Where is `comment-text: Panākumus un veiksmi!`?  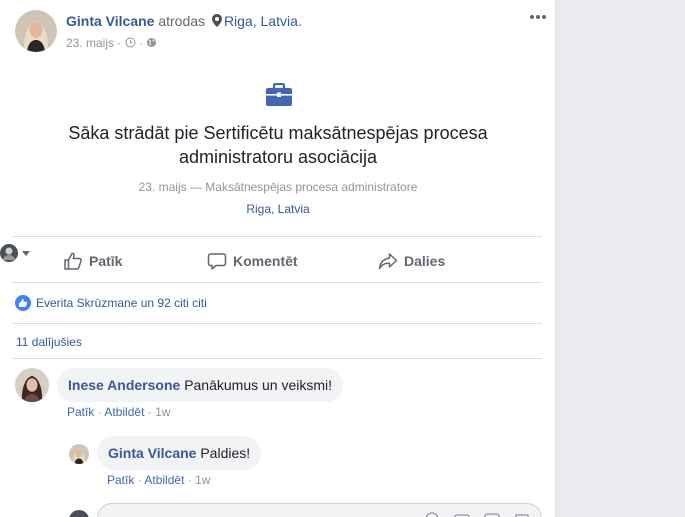 comment-text: Panākumus un veiksmi! is located at coordinates (258, 385).